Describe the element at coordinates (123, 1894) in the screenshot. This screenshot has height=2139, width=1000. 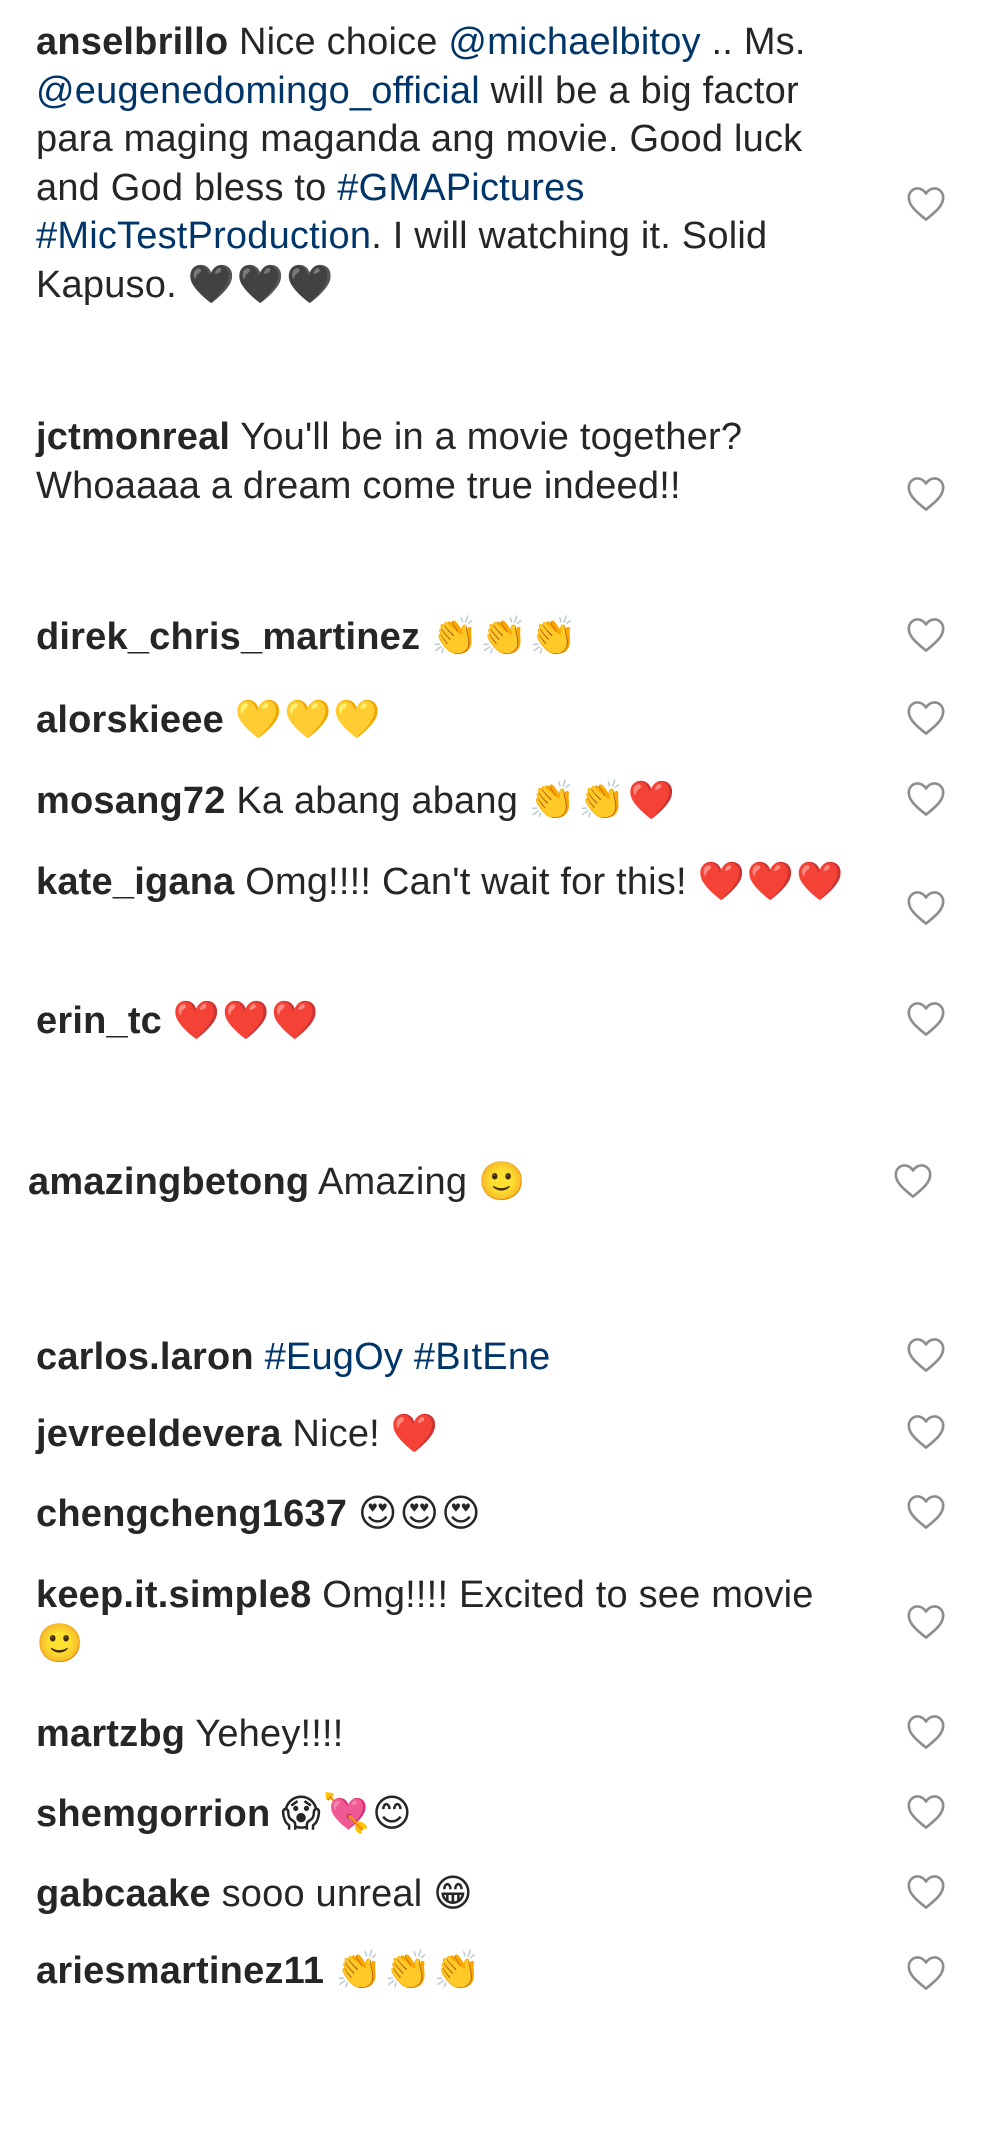
I see `comment-username: gabcaake` at that location.